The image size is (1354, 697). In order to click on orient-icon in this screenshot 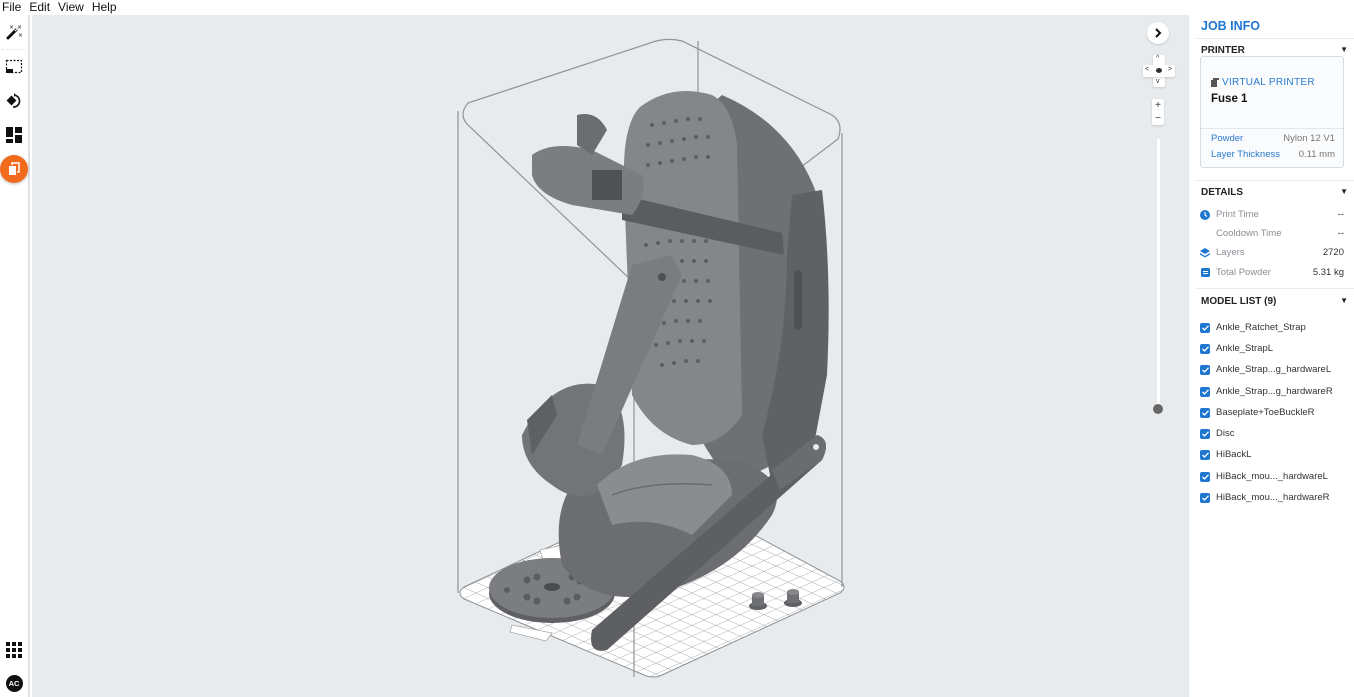, I will do `click(13, 100)`.